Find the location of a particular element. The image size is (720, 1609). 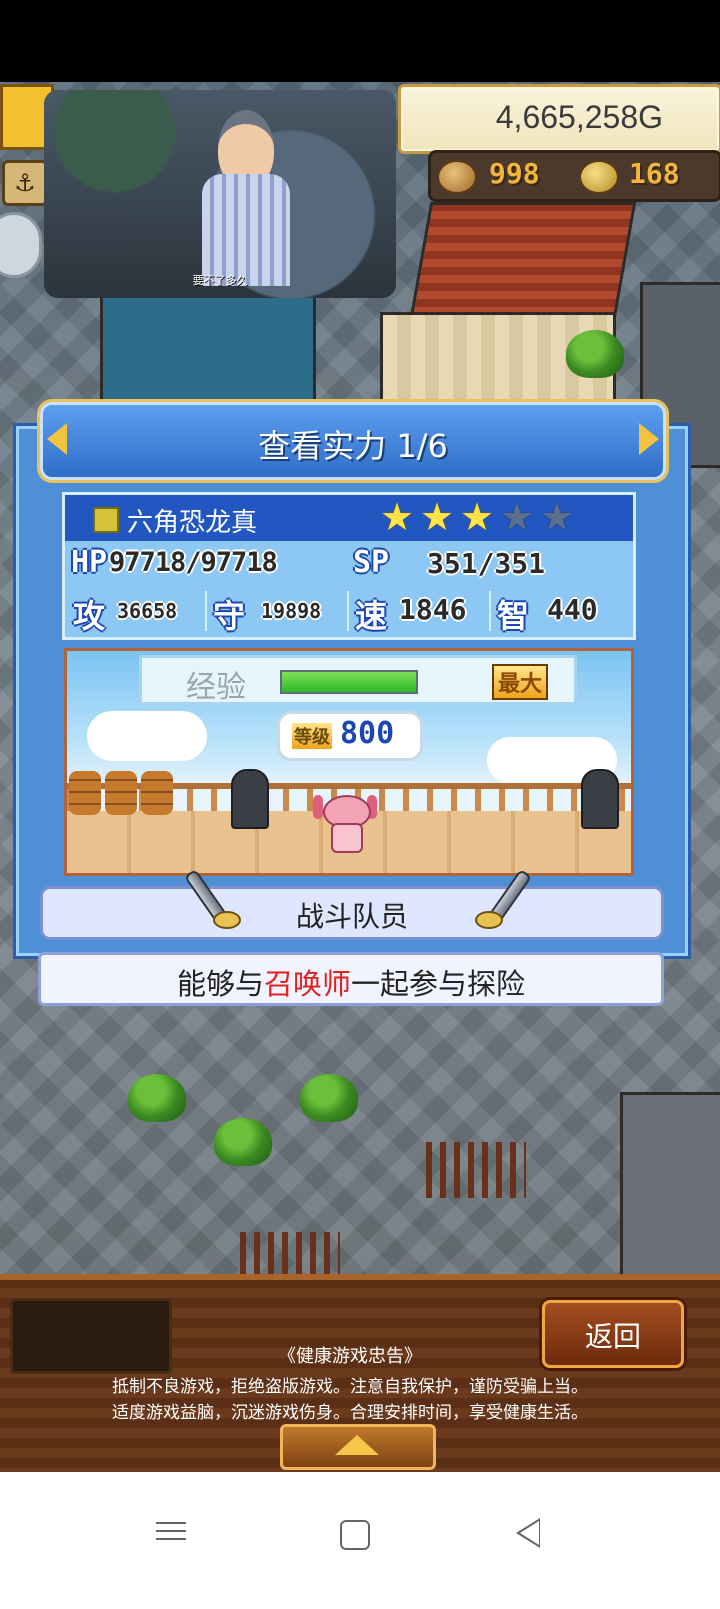

attributes-row: 攻 36658 守 19898 速 1846 智 440 is located at coordinates (349, 612).